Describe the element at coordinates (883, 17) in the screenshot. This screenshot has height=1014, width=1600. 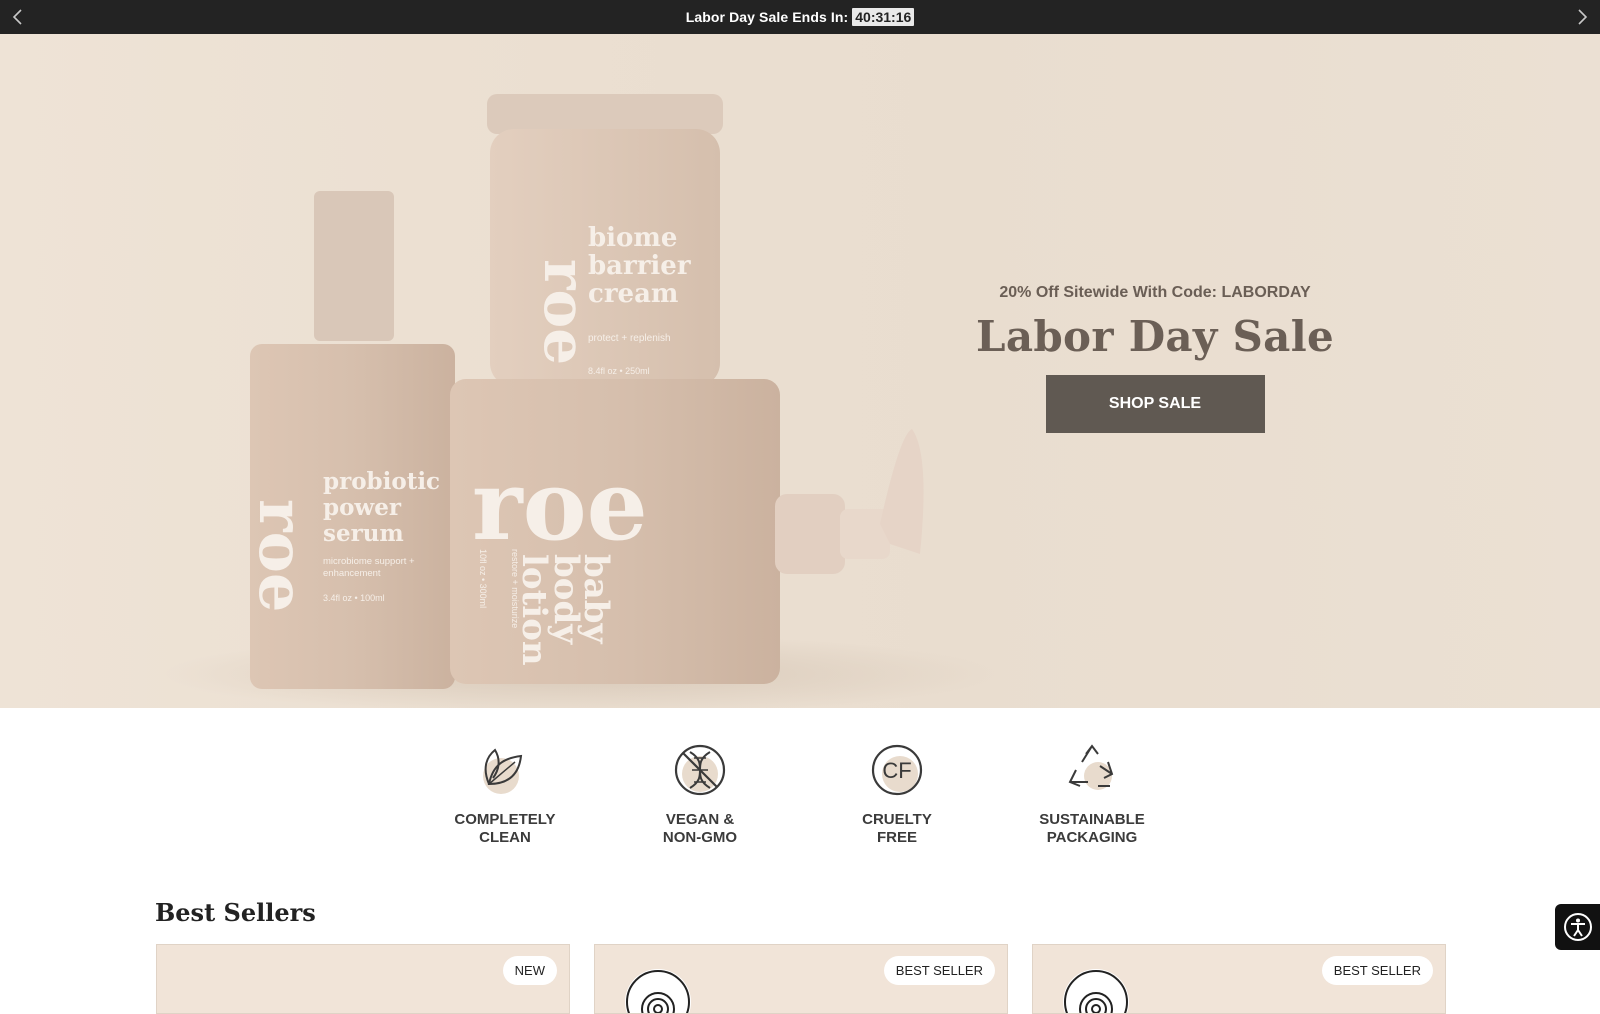
I see `countdown-timer: 40:31:16` at that location.